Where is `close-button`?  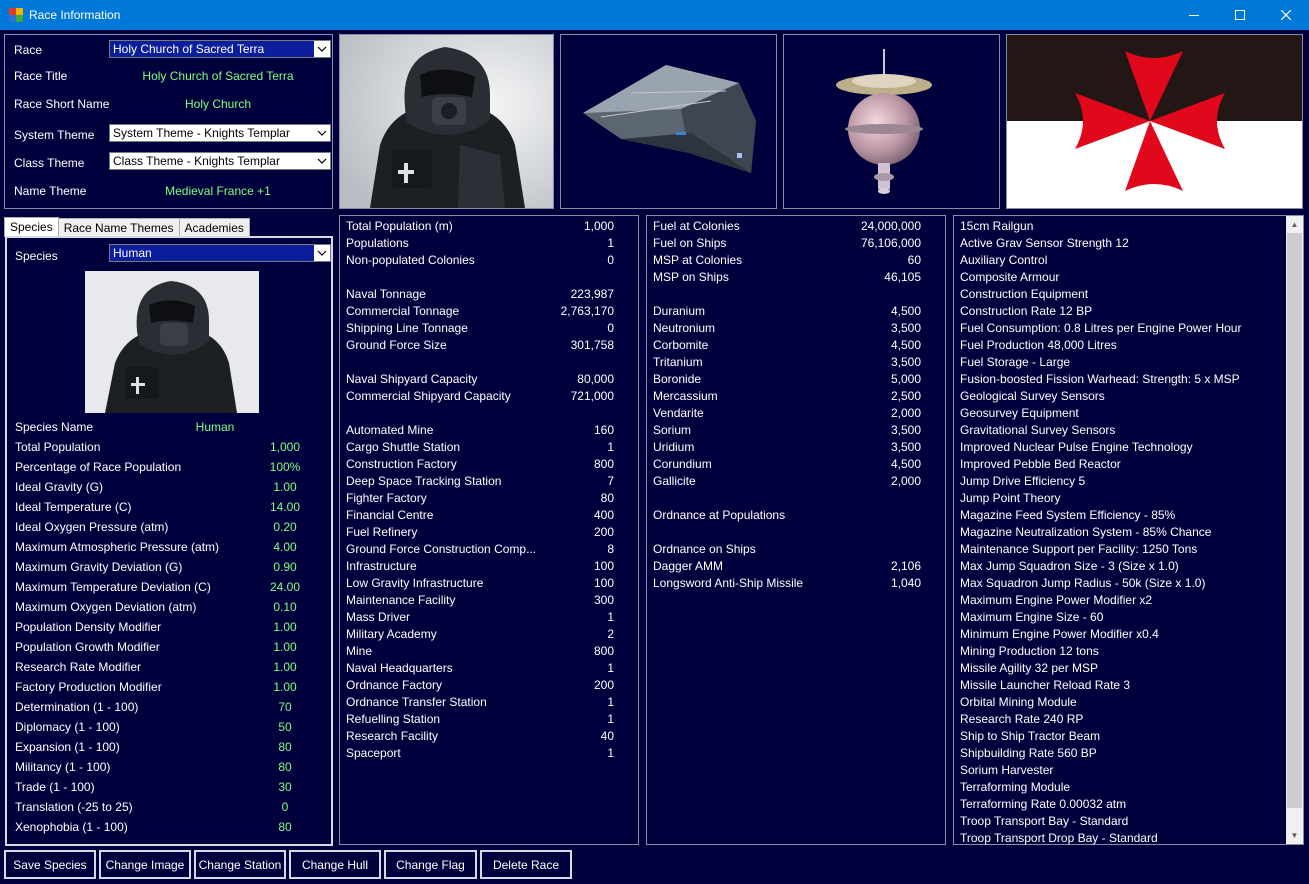 close-button is located at coordinates (1286, 15).